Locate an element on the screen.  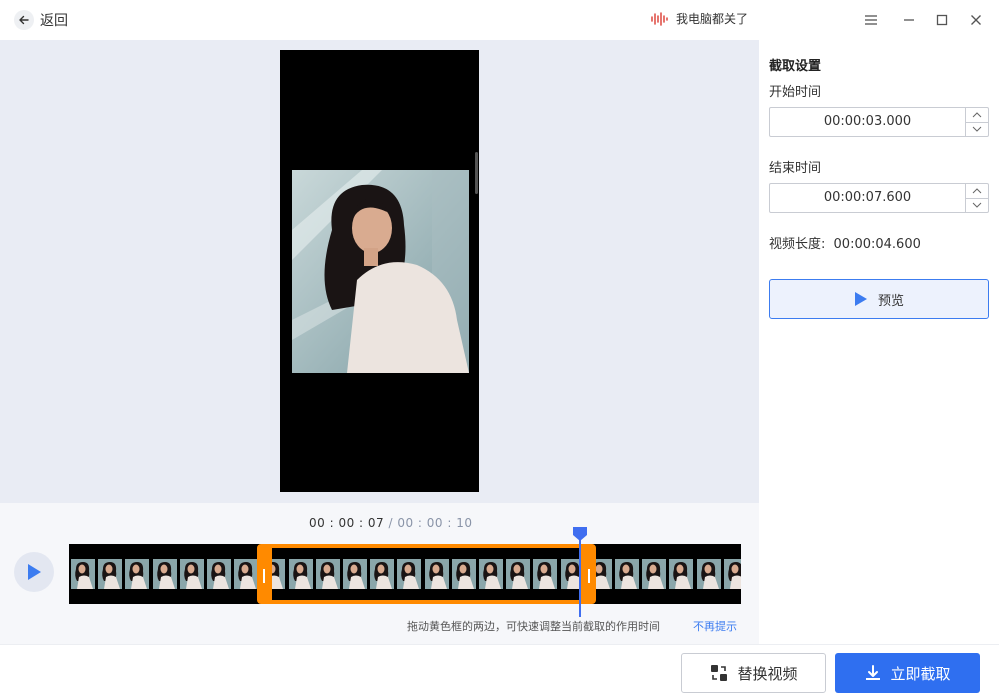
video-player is located at coordinates (379, 271).